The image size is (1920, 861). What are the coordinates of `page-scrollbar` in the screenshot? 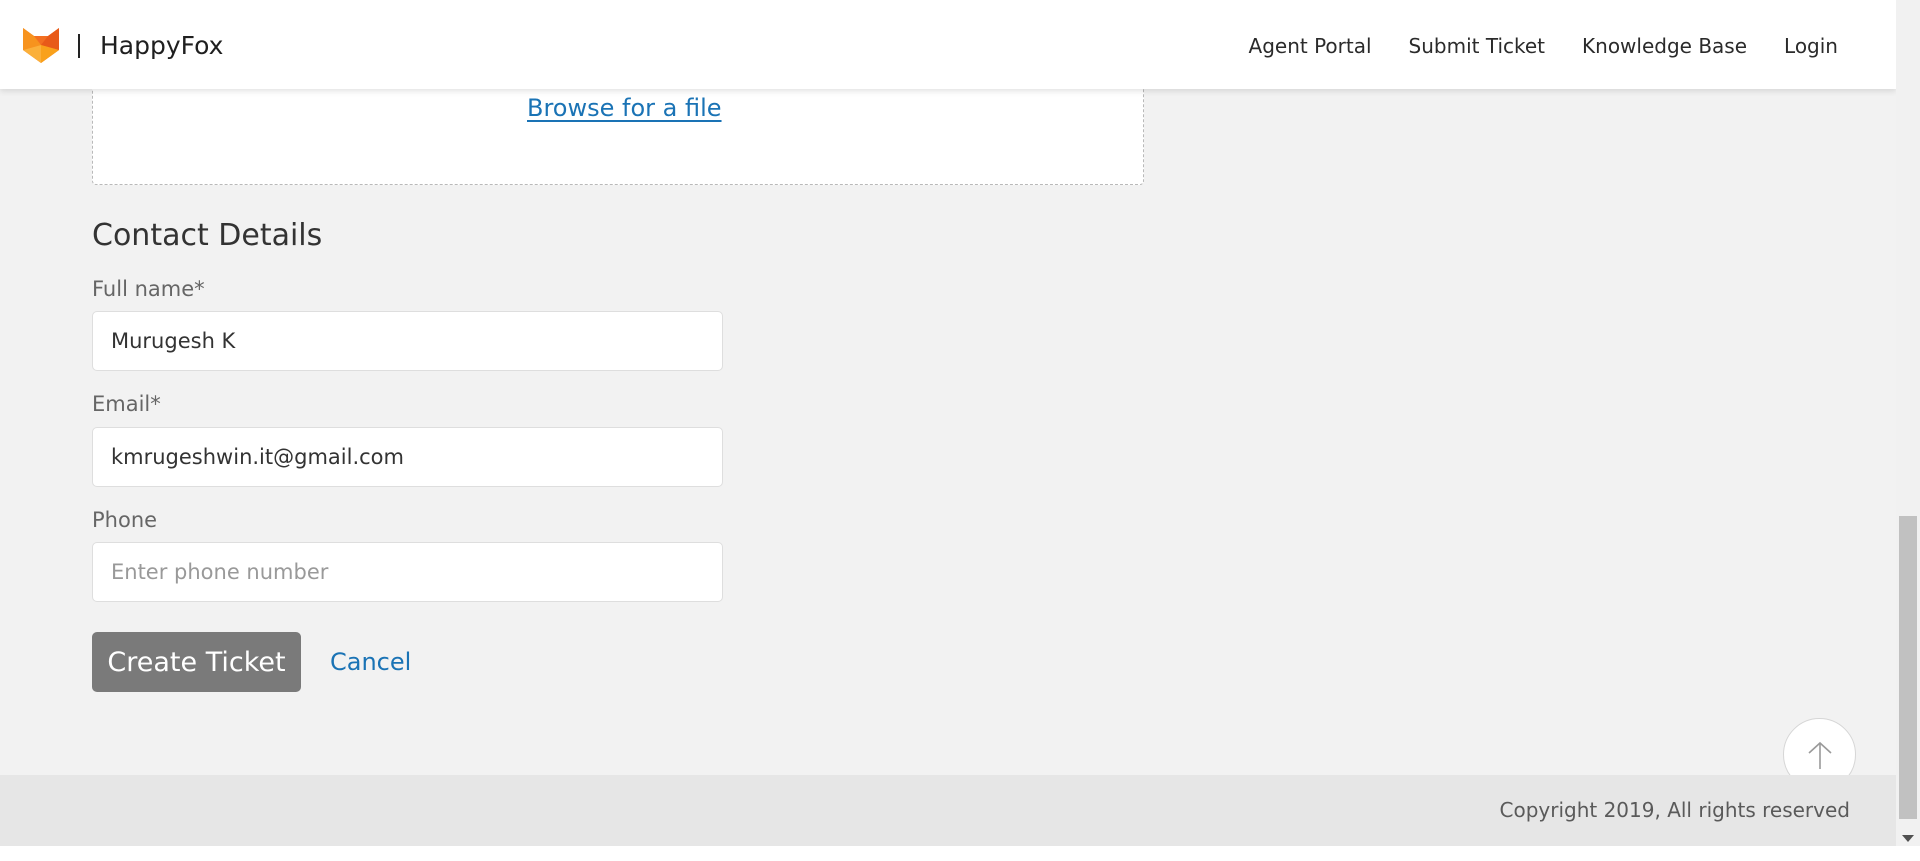 It's located at (1908, 423).